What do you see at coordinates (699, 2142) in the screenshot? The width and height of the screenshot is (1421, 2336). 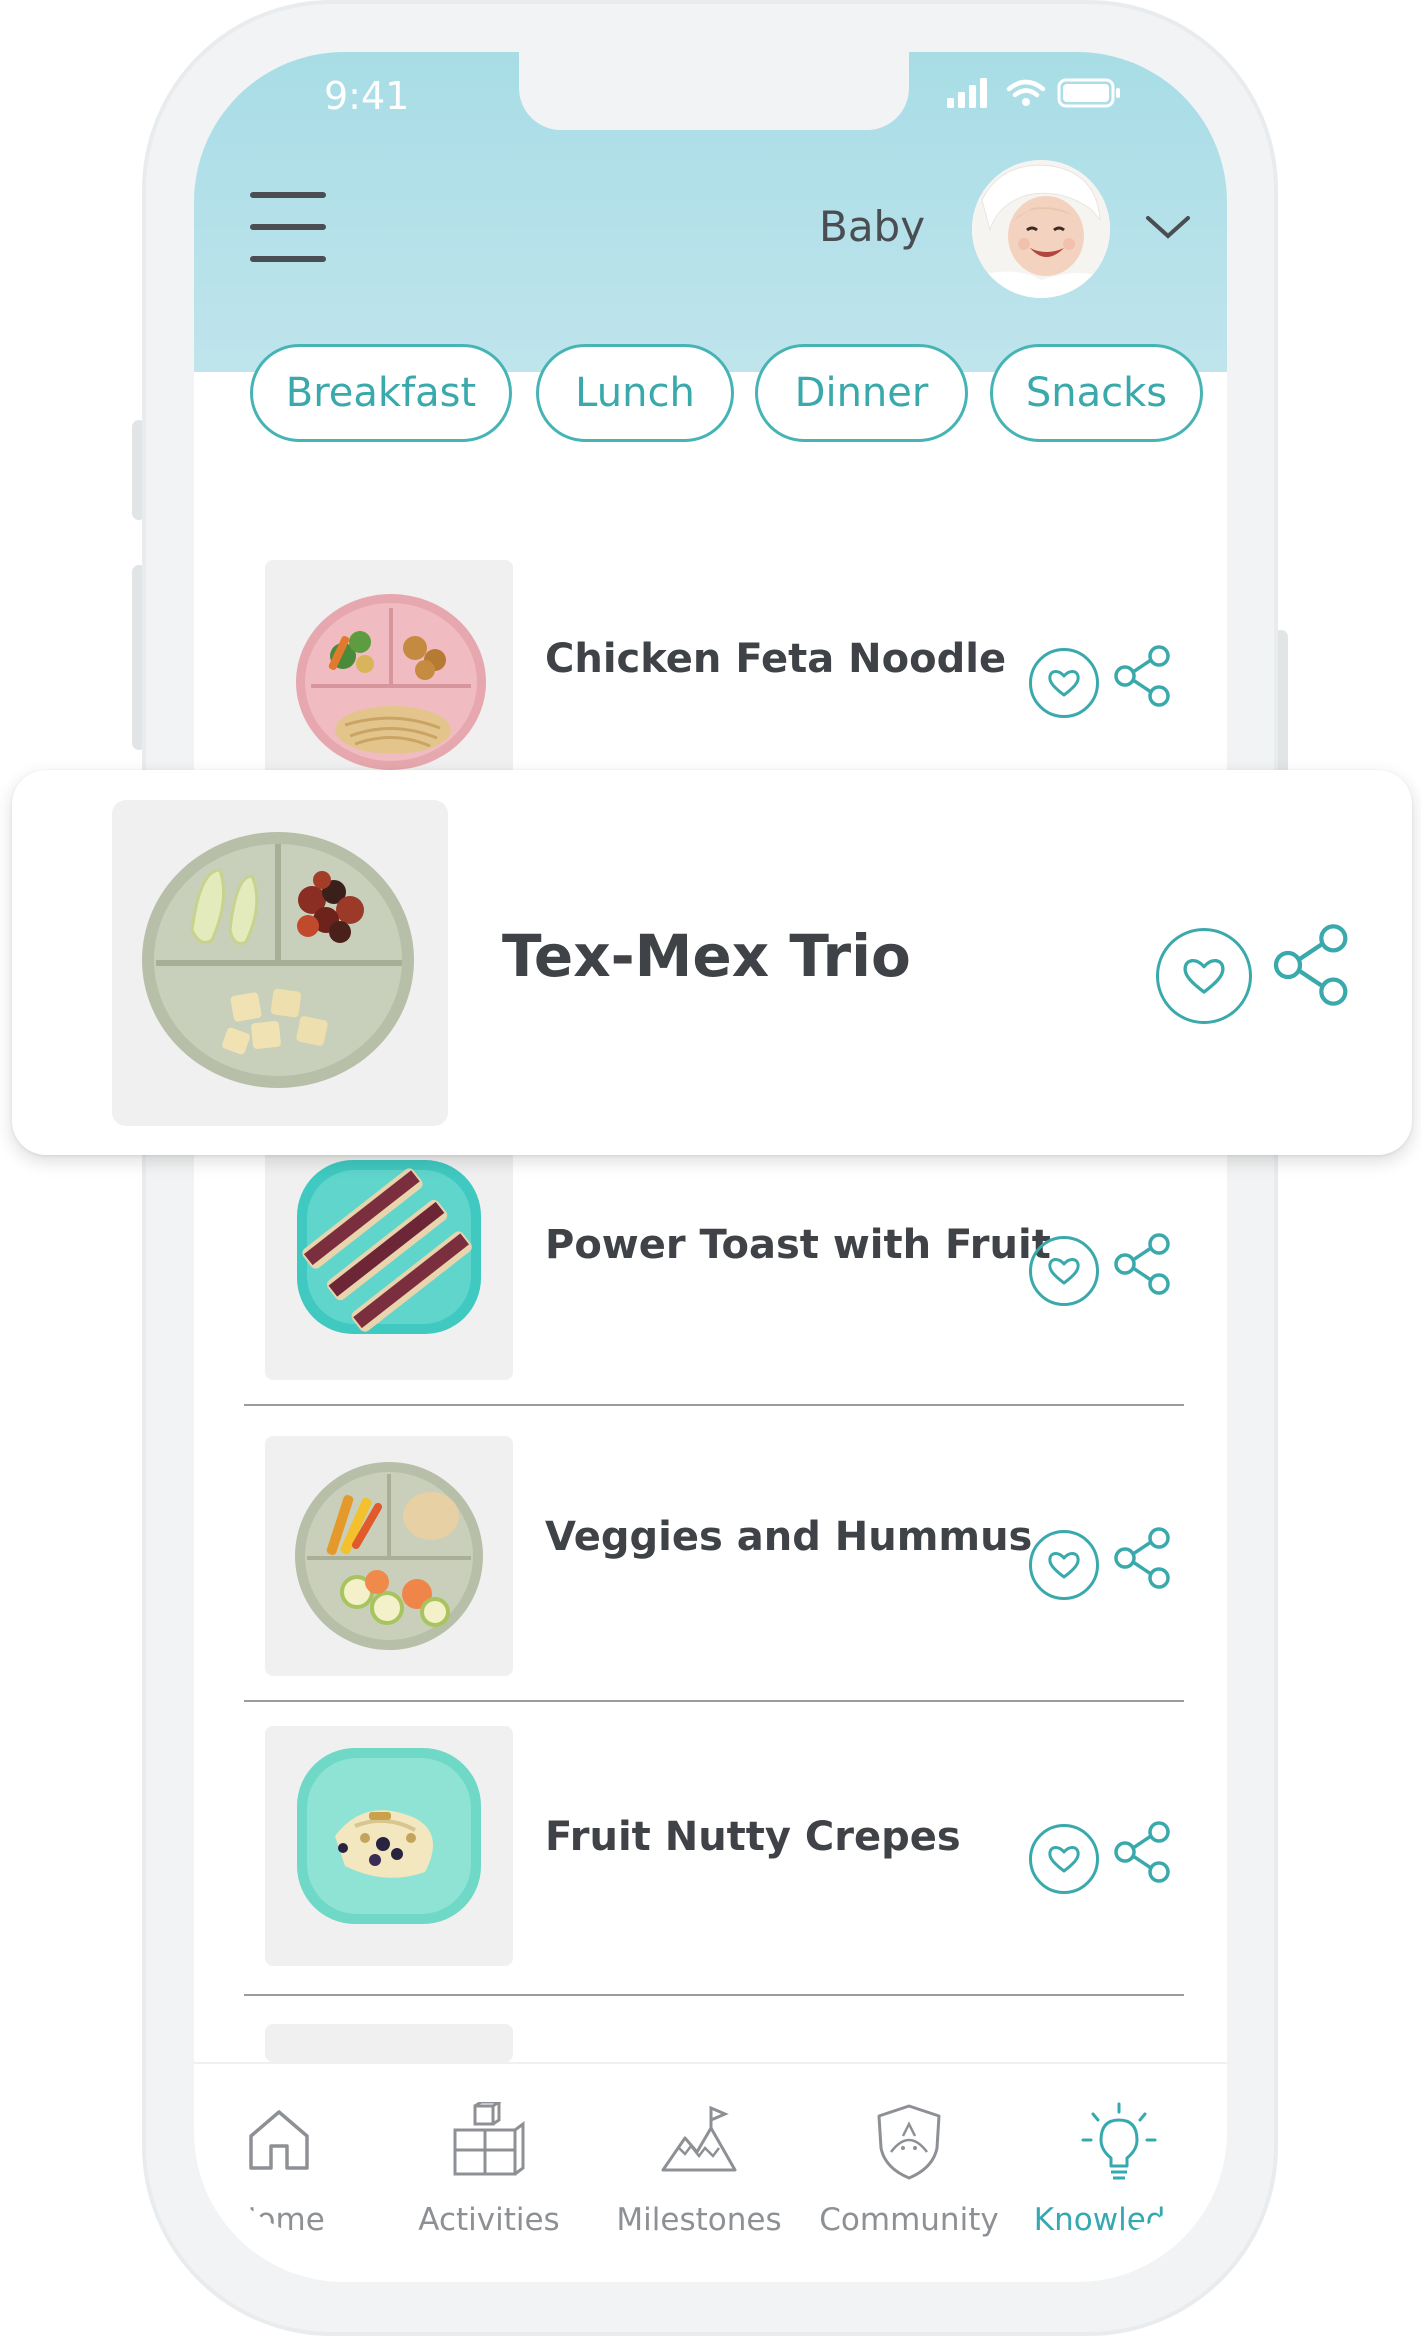 I see `mountain-flag-icon` at bounding box center [699, 2142].